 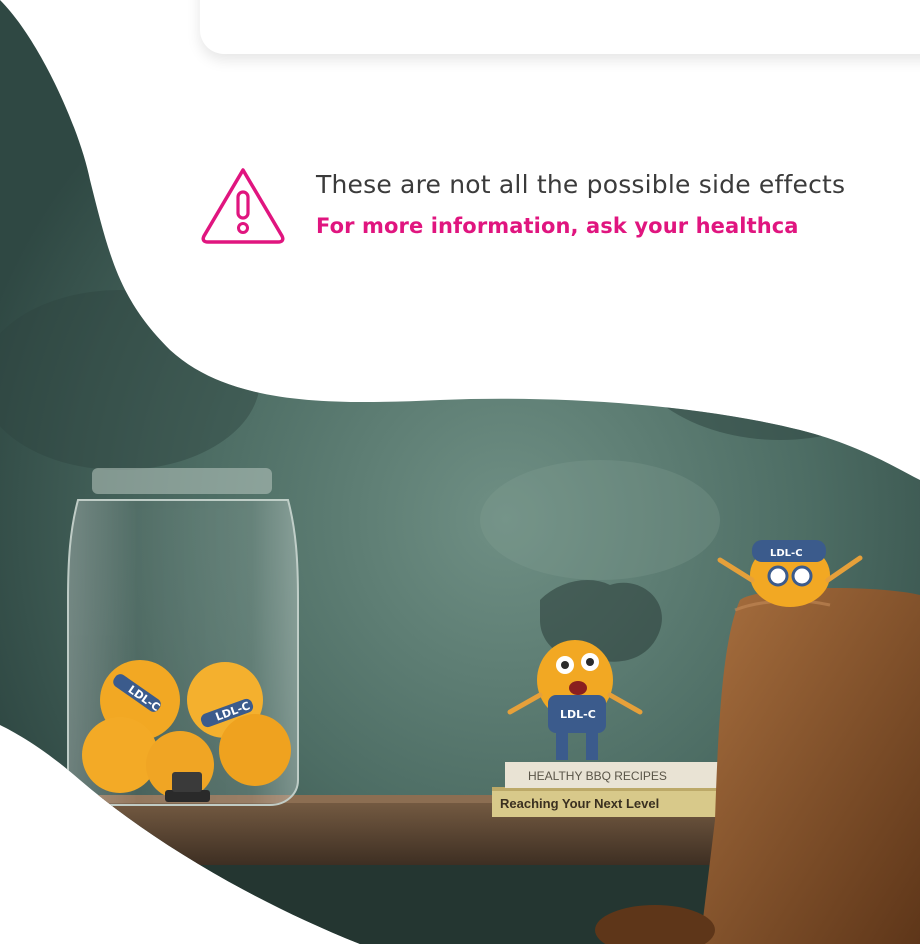 What do you see at coordinates (557, 226) in the screenshot?
I see `healthcare-provider-cta: For more information, ask your healthca` at bounding box center [557, 226].